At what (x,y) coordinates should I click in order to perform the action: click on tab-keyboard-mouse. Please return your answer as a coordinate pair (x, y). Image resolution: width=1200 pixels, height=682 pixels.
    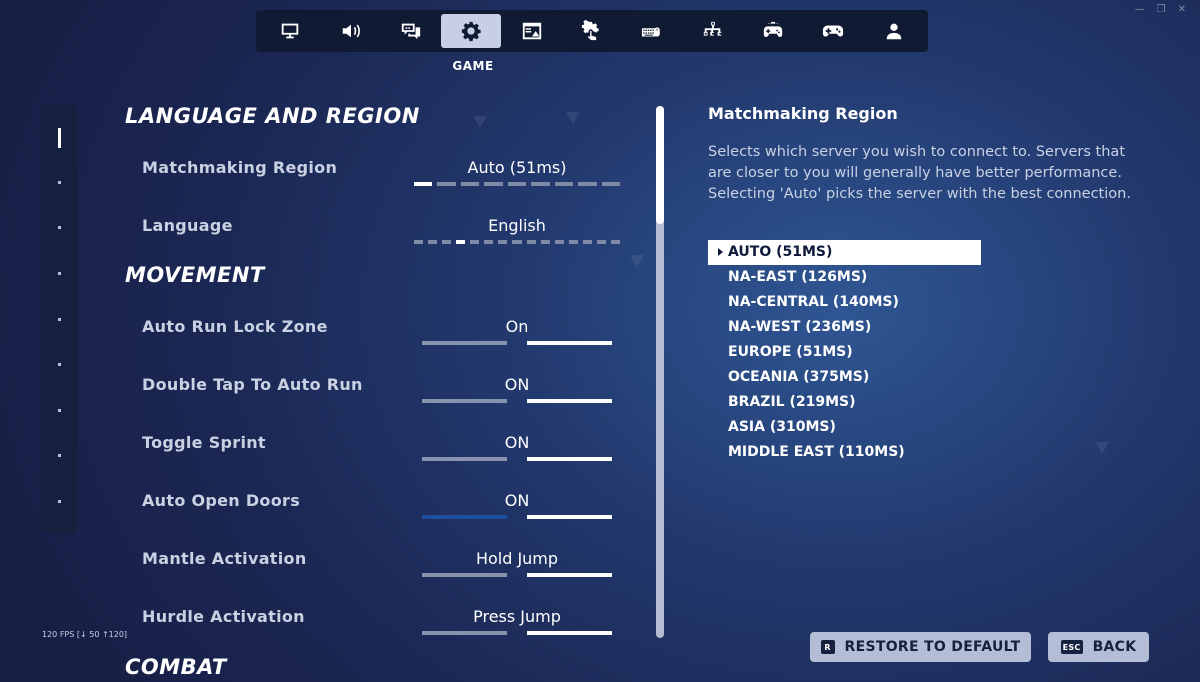
    Looking at the image, I should click on (652, 31).